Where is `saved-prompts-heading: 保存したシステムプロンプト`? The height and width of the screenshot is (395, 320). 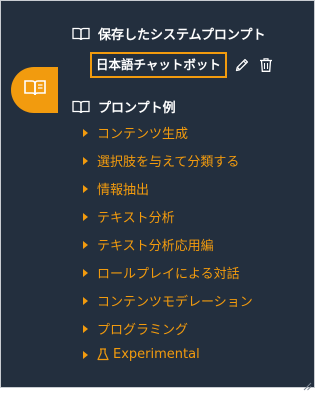
saved-prompts-heading: 保存したシステムプロンプト is located at coordinates (168, 33).